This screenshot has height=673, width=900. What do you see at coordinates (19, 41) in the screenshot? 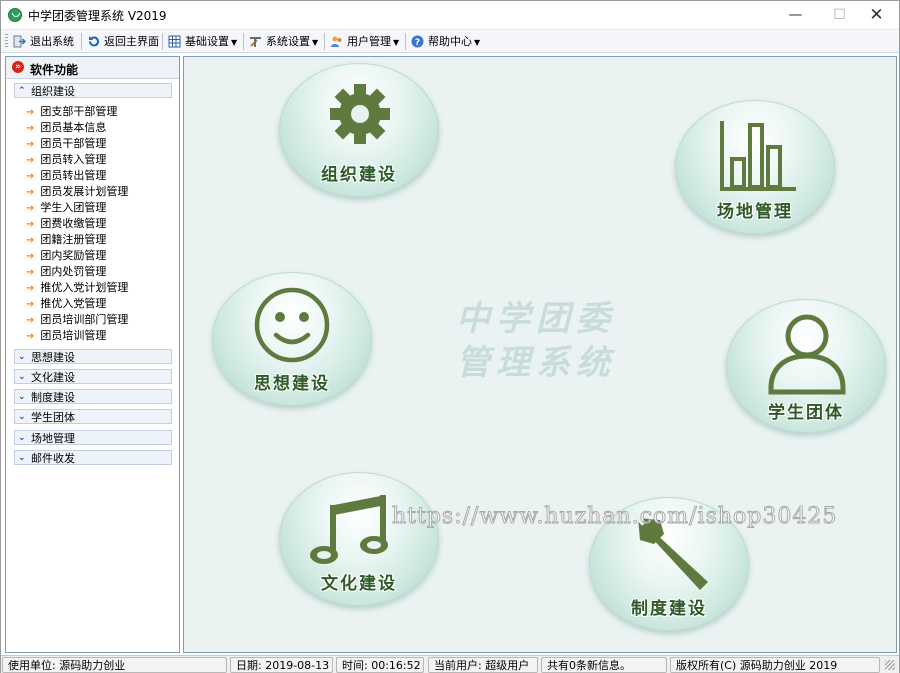
I see `exit-icon` at bounding box center [19, 41].